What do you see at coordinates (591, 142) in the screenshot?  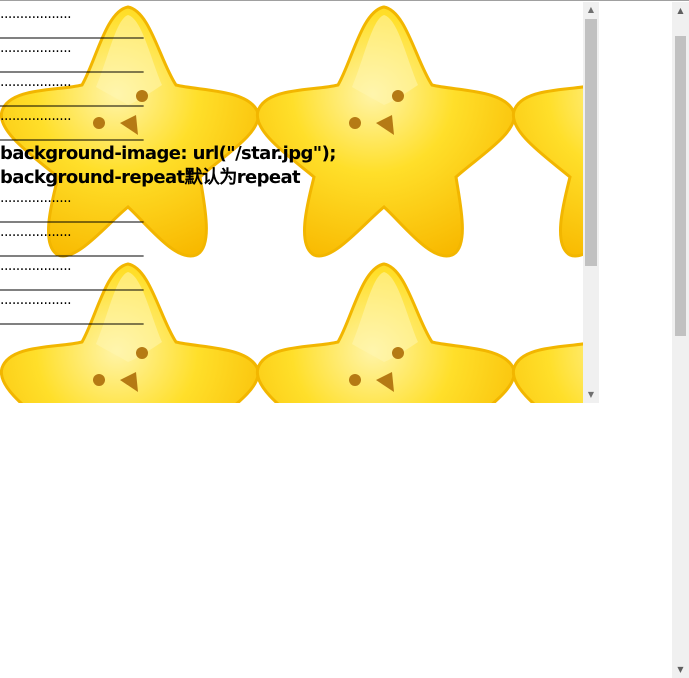 I see `box-scrollbar-thumb` at bounding box center [591, 142].